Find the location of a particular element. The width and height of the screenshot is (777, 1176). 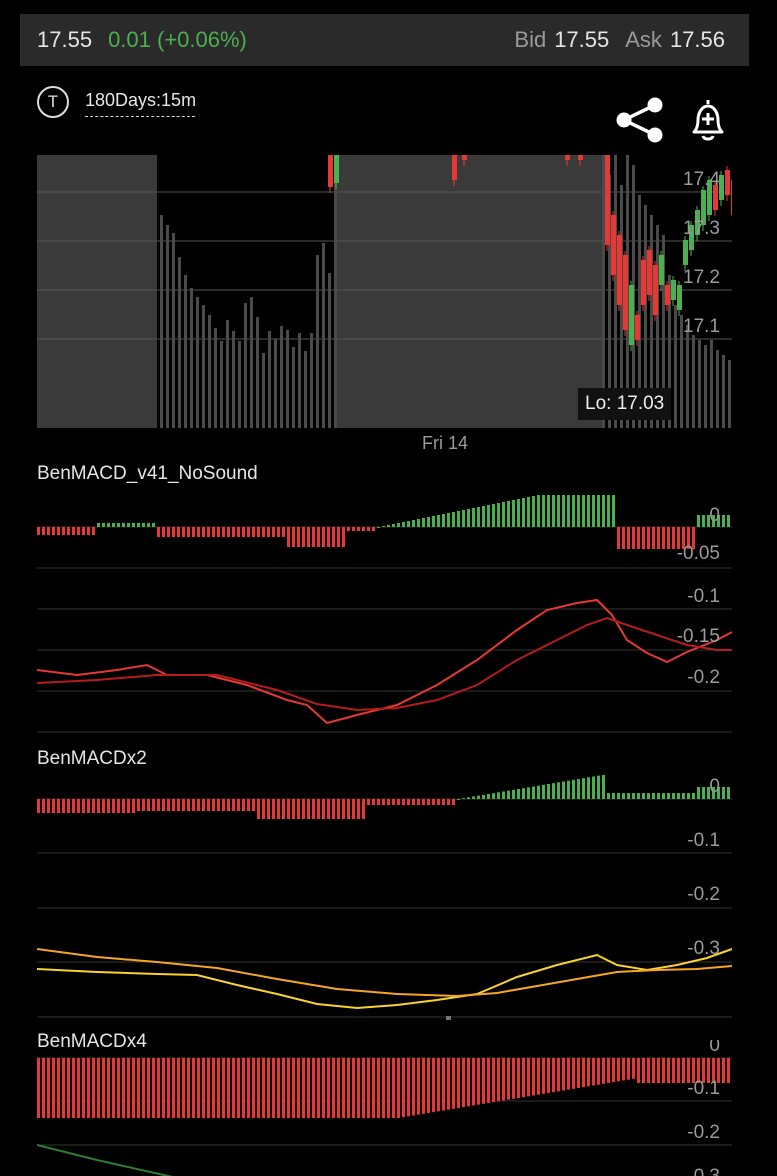

ticker-type-button: T is located at coordinates (53, 102).